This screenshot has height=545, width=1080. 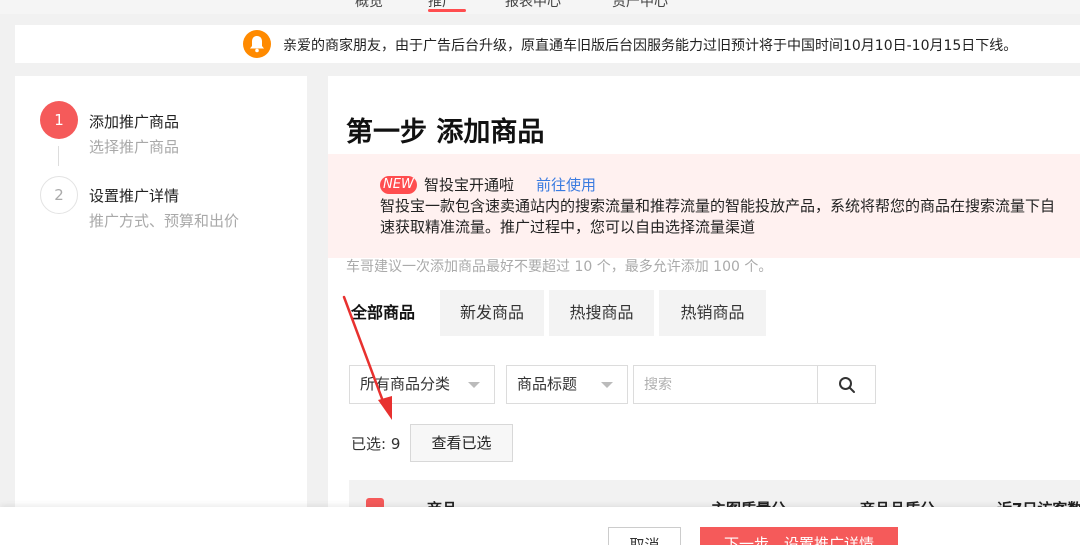 What do you see at coordinates (799, 536) in the screenshot?
I see `next-step-button: 下一步，设置推广详情` at bounding box center [799, 536].